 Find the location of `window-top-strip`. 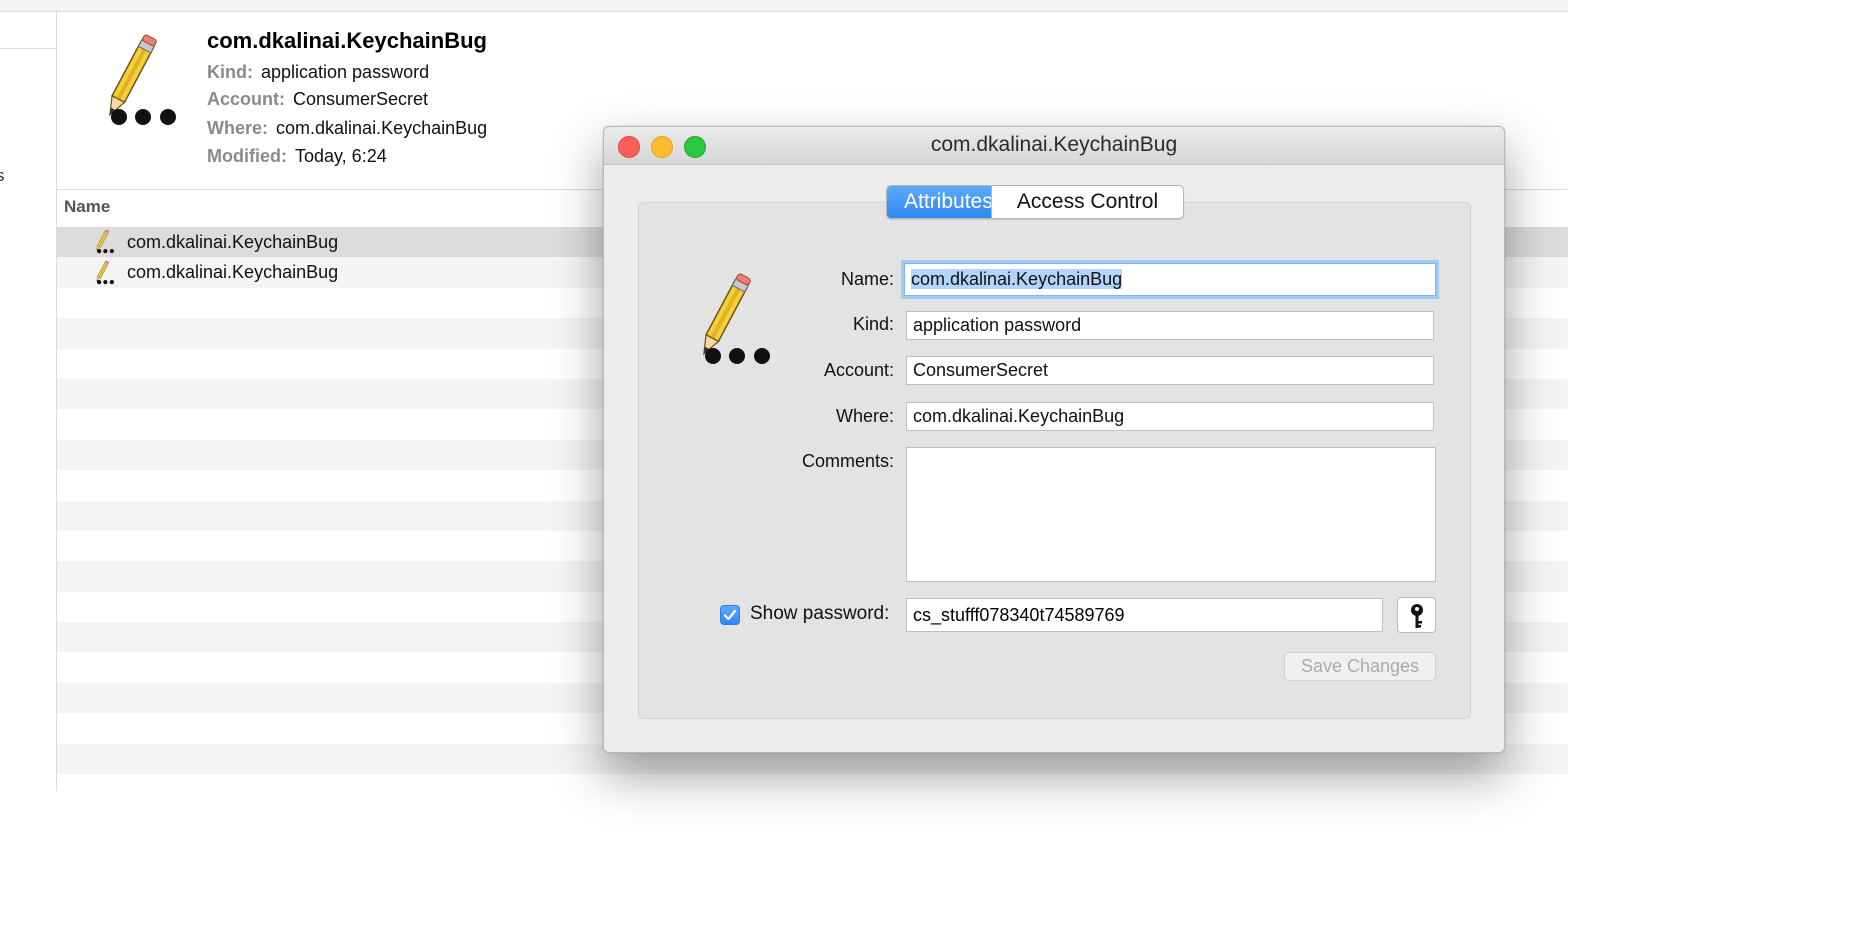

window-top-strip is located at coordinates (784, 6).